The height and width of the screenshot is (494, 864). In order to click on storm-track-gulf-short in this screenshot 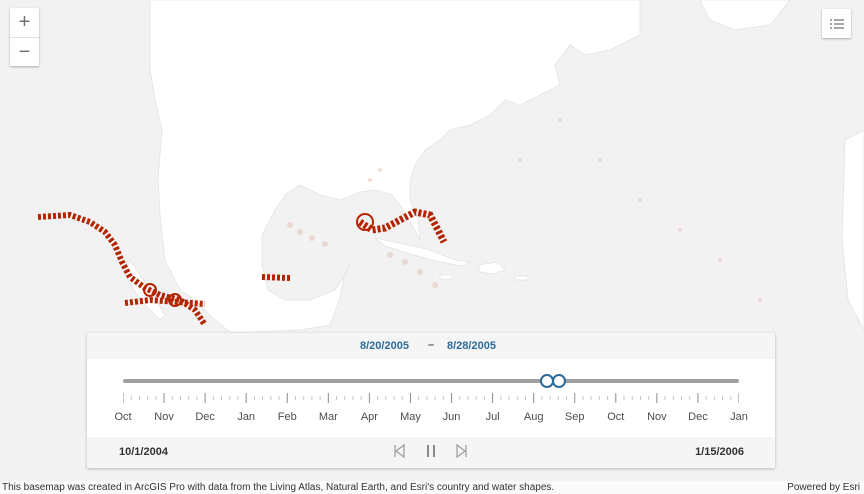, I will do `click(276, 277)`.